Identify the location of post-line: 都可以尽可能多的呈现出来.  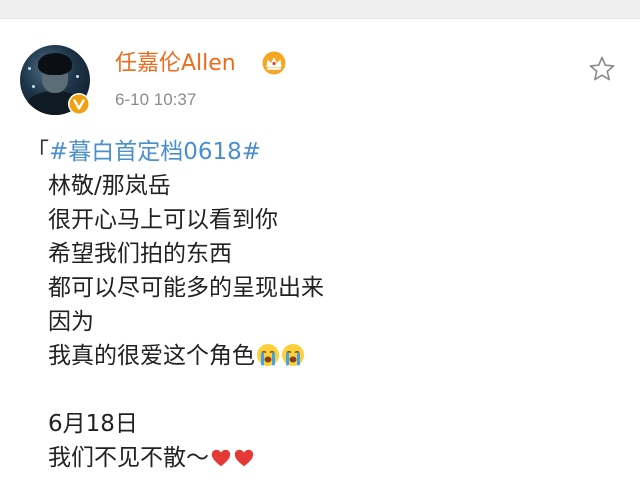
(186, 288).